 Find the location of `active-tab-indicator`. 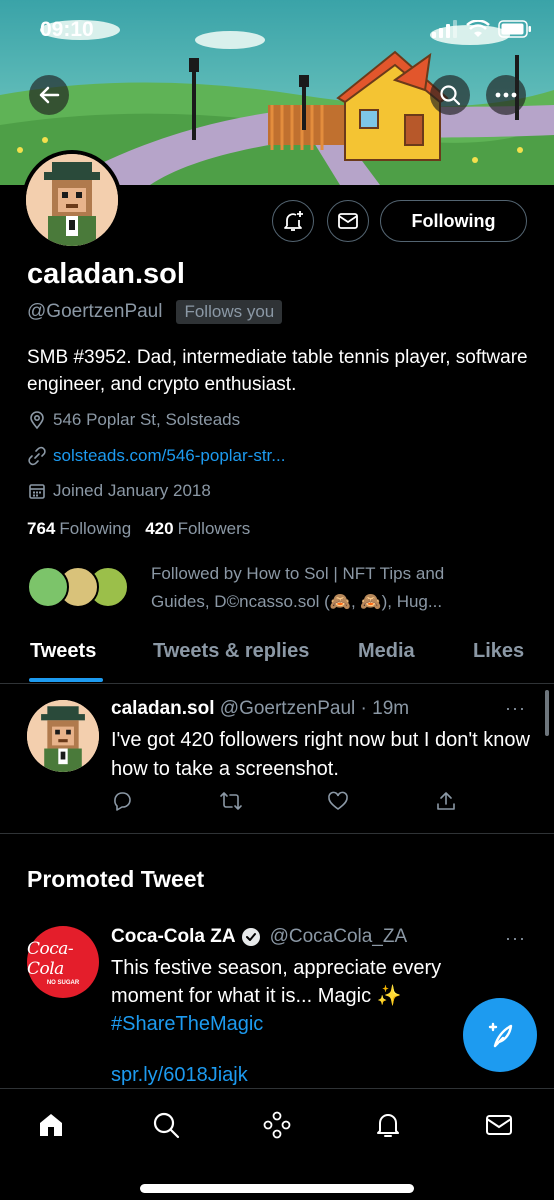

active-tab-indicator is located at coordinates (66, 680).